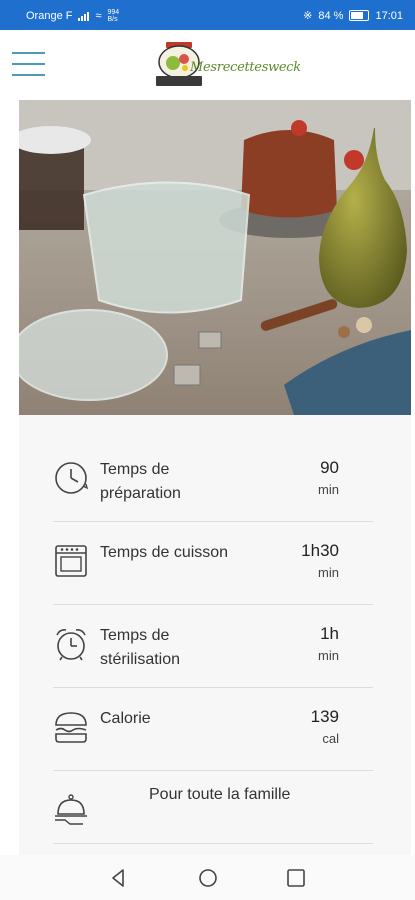 This screenshot has height=900, width=415. Describe the element at coordinates (389, 15) in the screenshot. I see `clock-time: 17:01` at that location.